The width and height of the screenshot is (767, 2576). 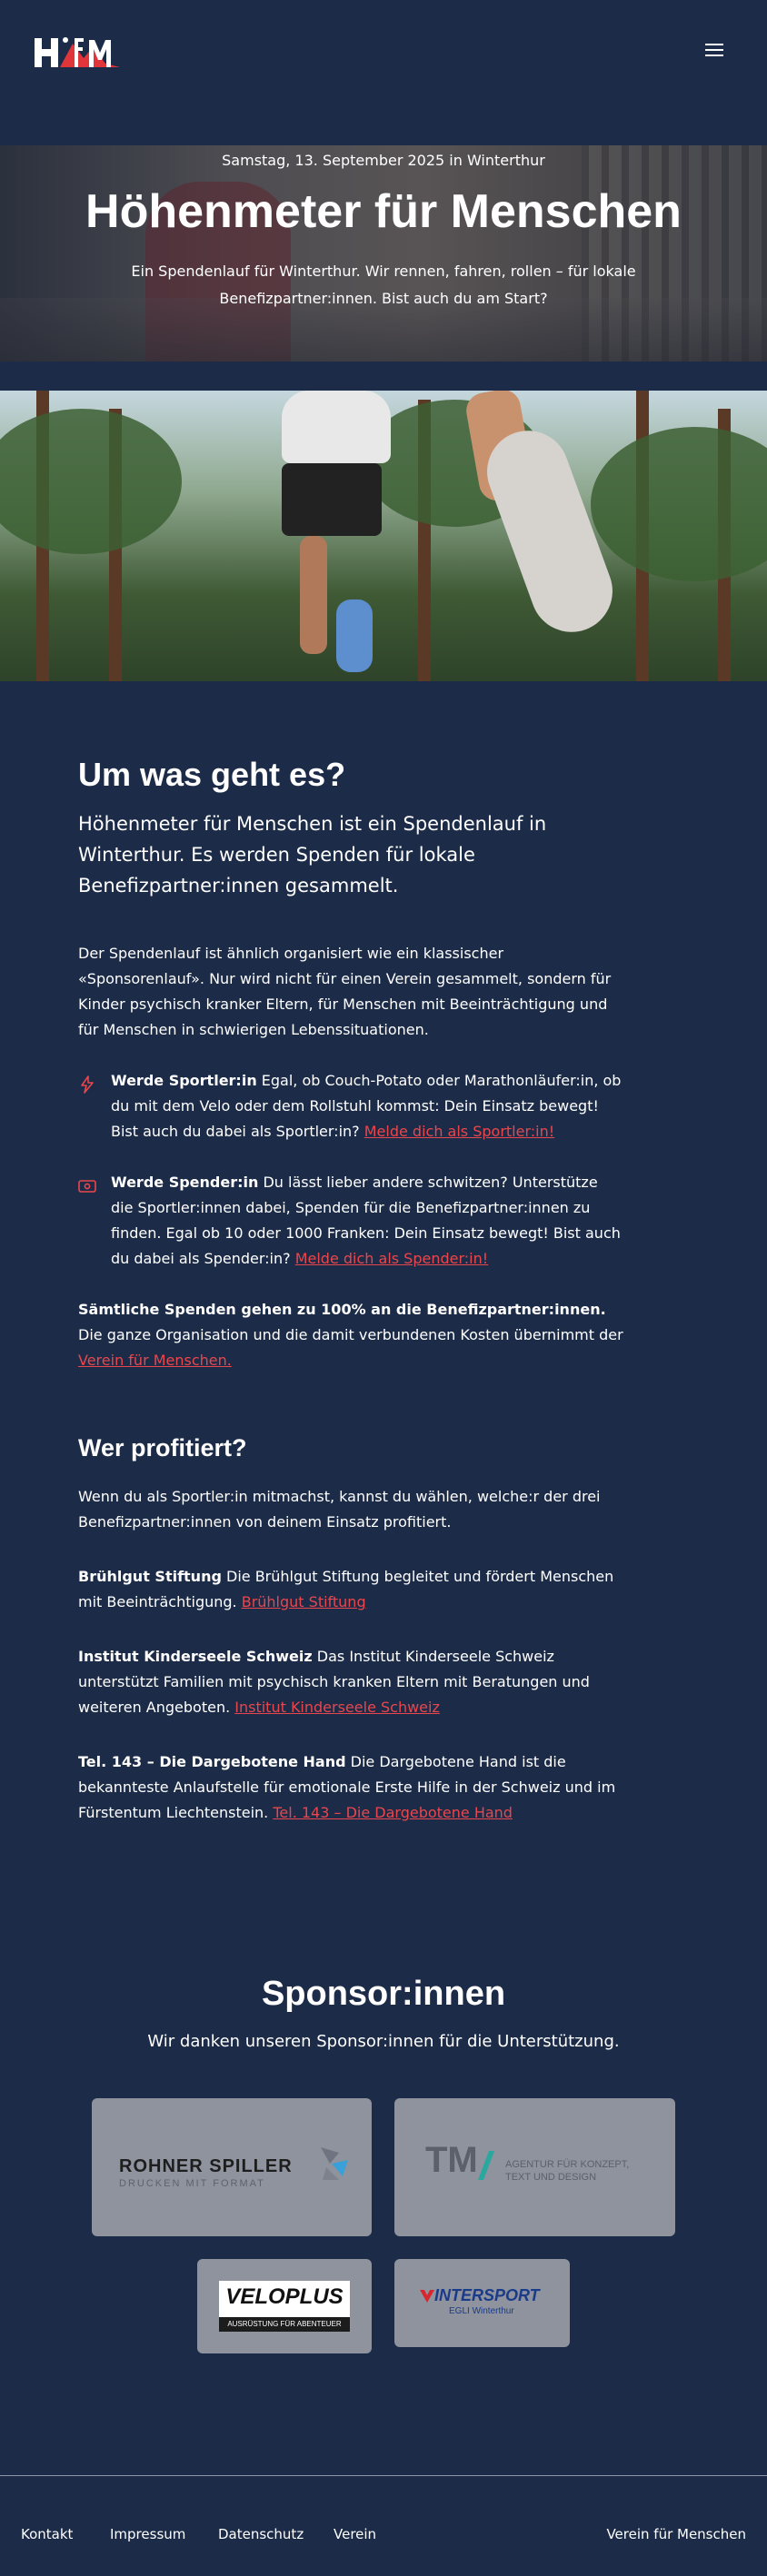 I want to click on beneficiary-name: Institut Kinderseele Schweiz, so click(x=196, y=1656).